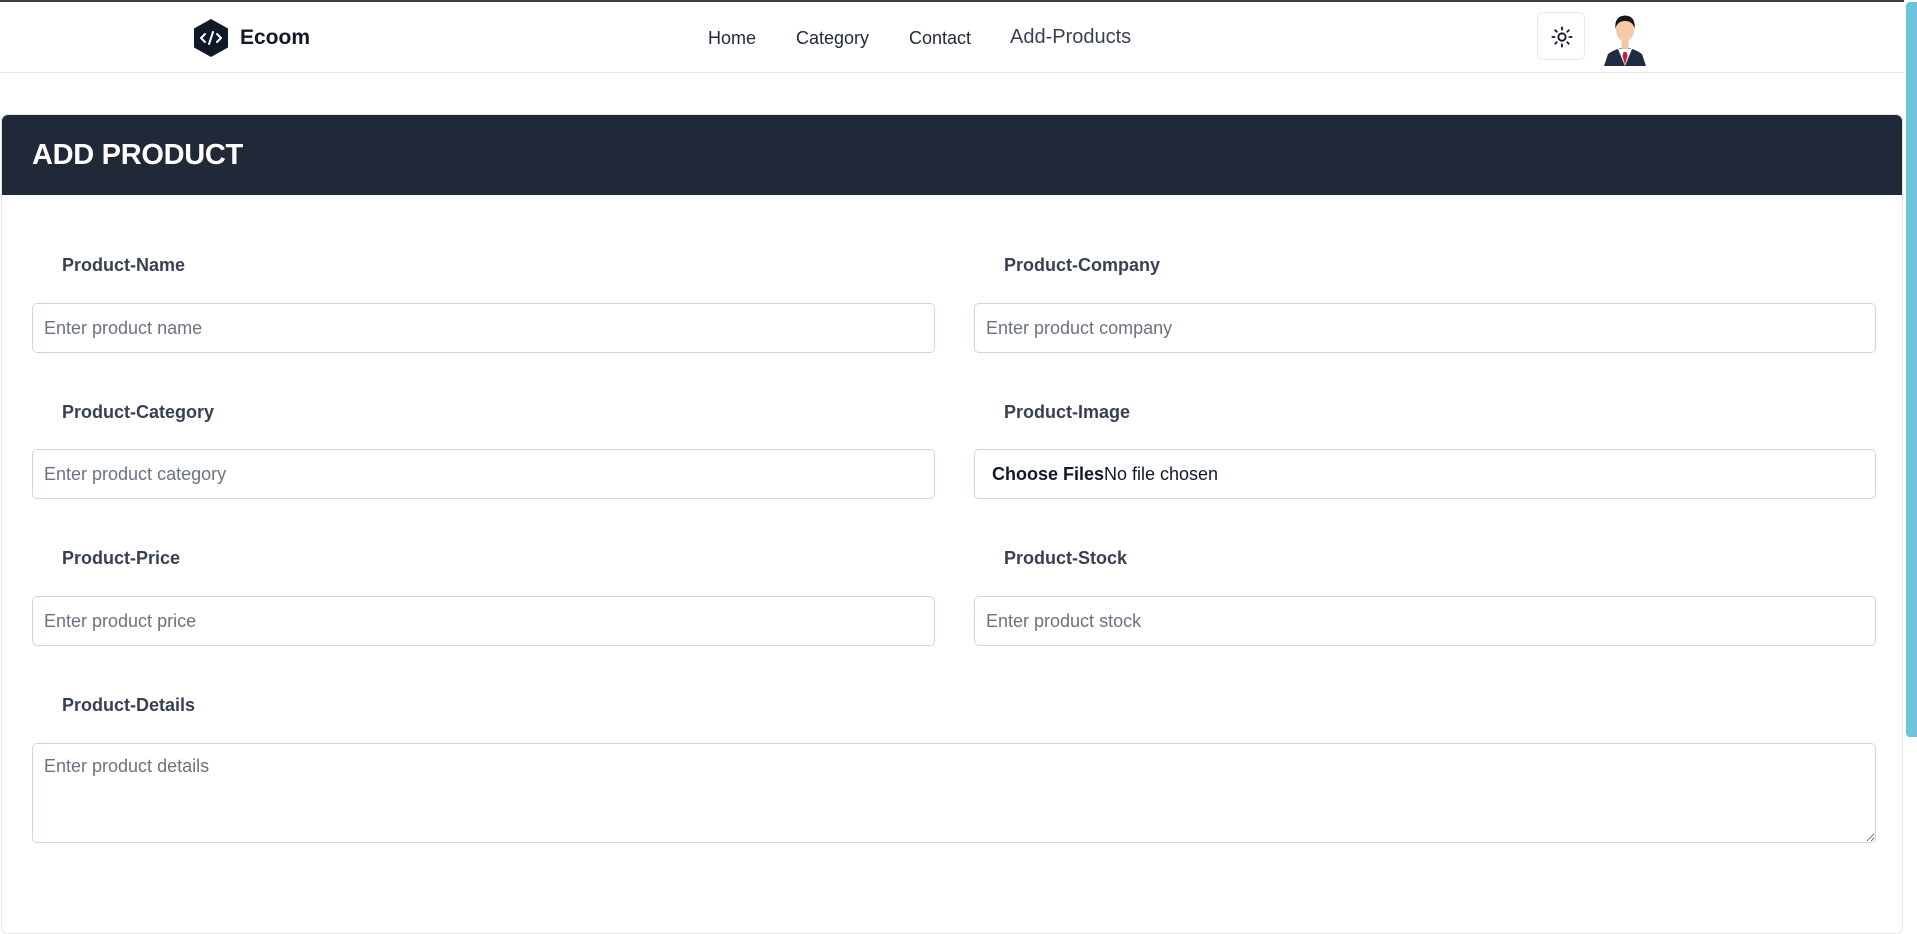 This screenshot has width=1917, height=934. Describe the element at coordinates (1911, 369) in the screenshot. I see `scrollbar-thumb` at that location.